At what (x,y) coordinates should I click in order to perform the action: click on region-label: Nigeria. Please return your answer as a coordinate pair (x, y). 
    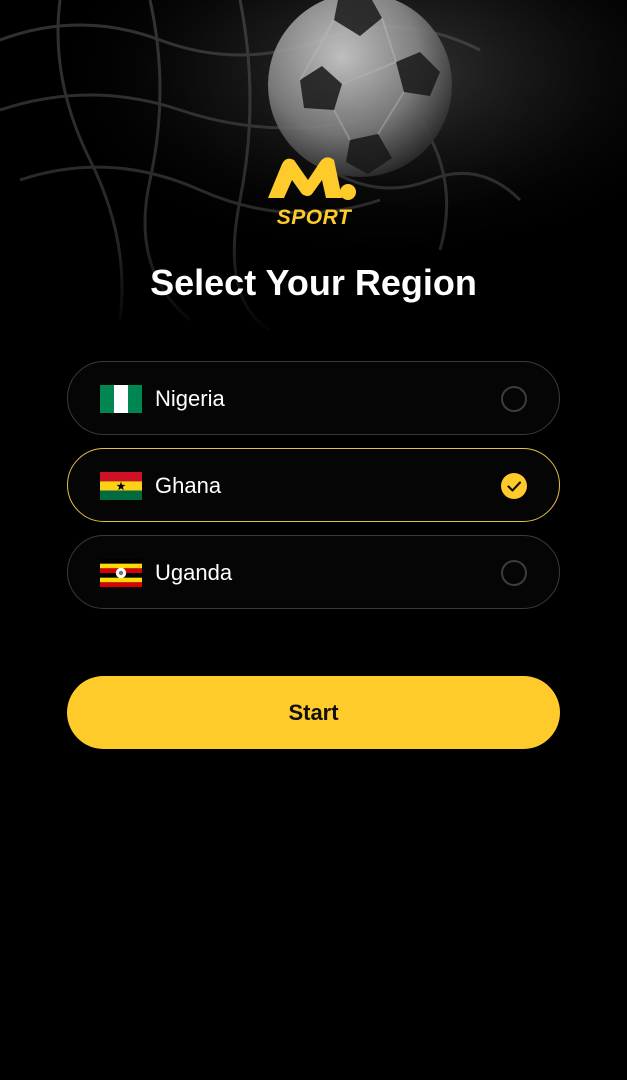
    Looking at the image, I should click on (190, 398).